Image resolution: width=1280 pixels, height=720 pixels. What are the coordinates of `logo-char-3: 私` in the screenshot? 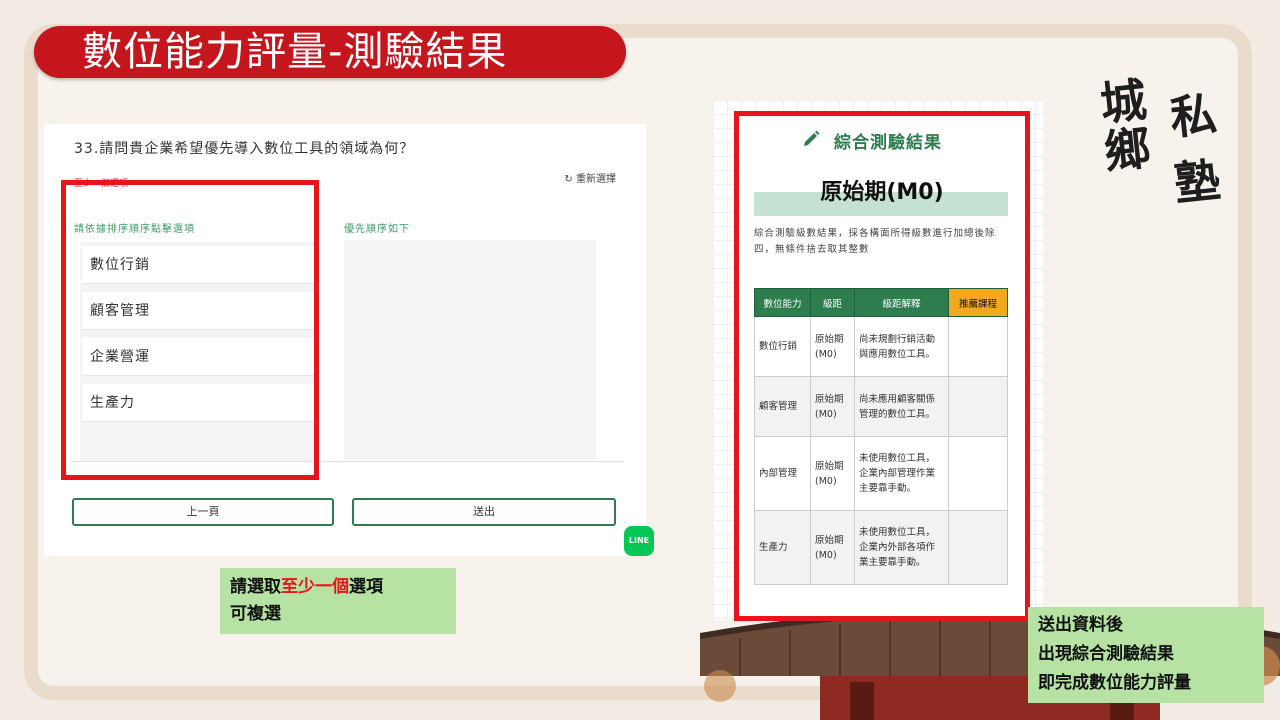 It's located at (1193, 116).